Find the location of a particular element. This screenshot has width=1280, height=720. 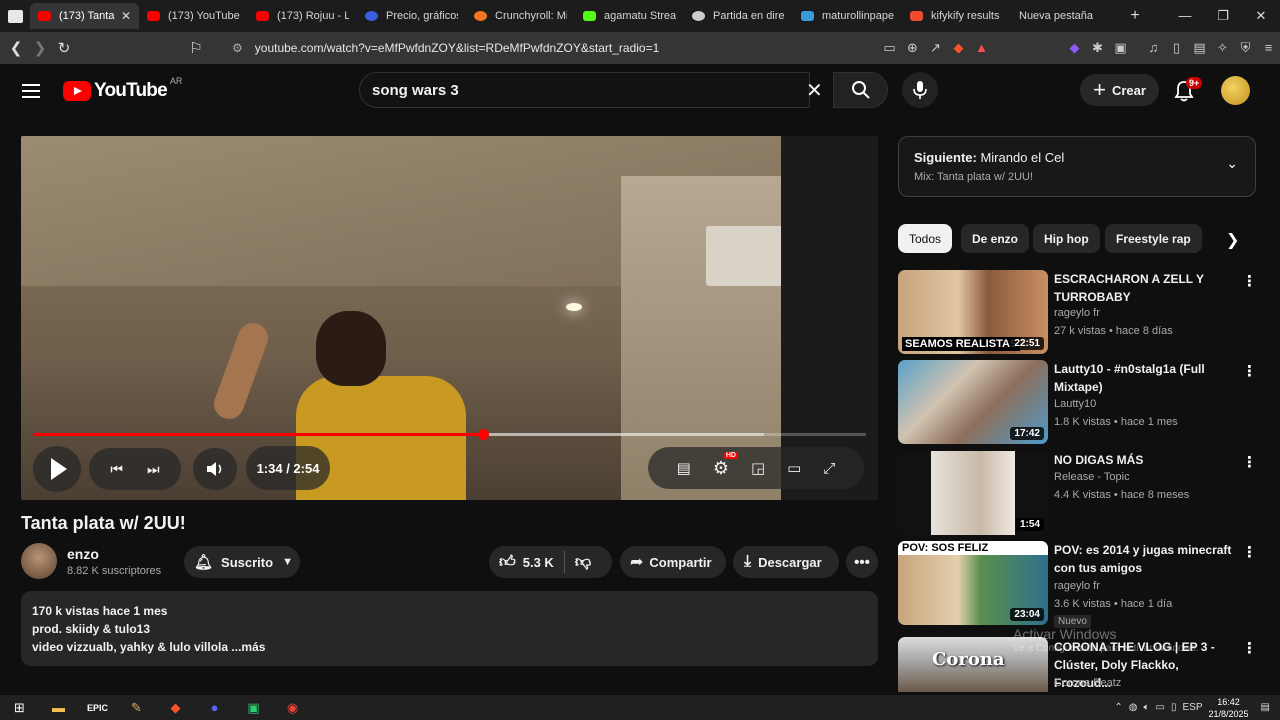

tab-7: maturollinpaper is located at coordinates (847, 16).